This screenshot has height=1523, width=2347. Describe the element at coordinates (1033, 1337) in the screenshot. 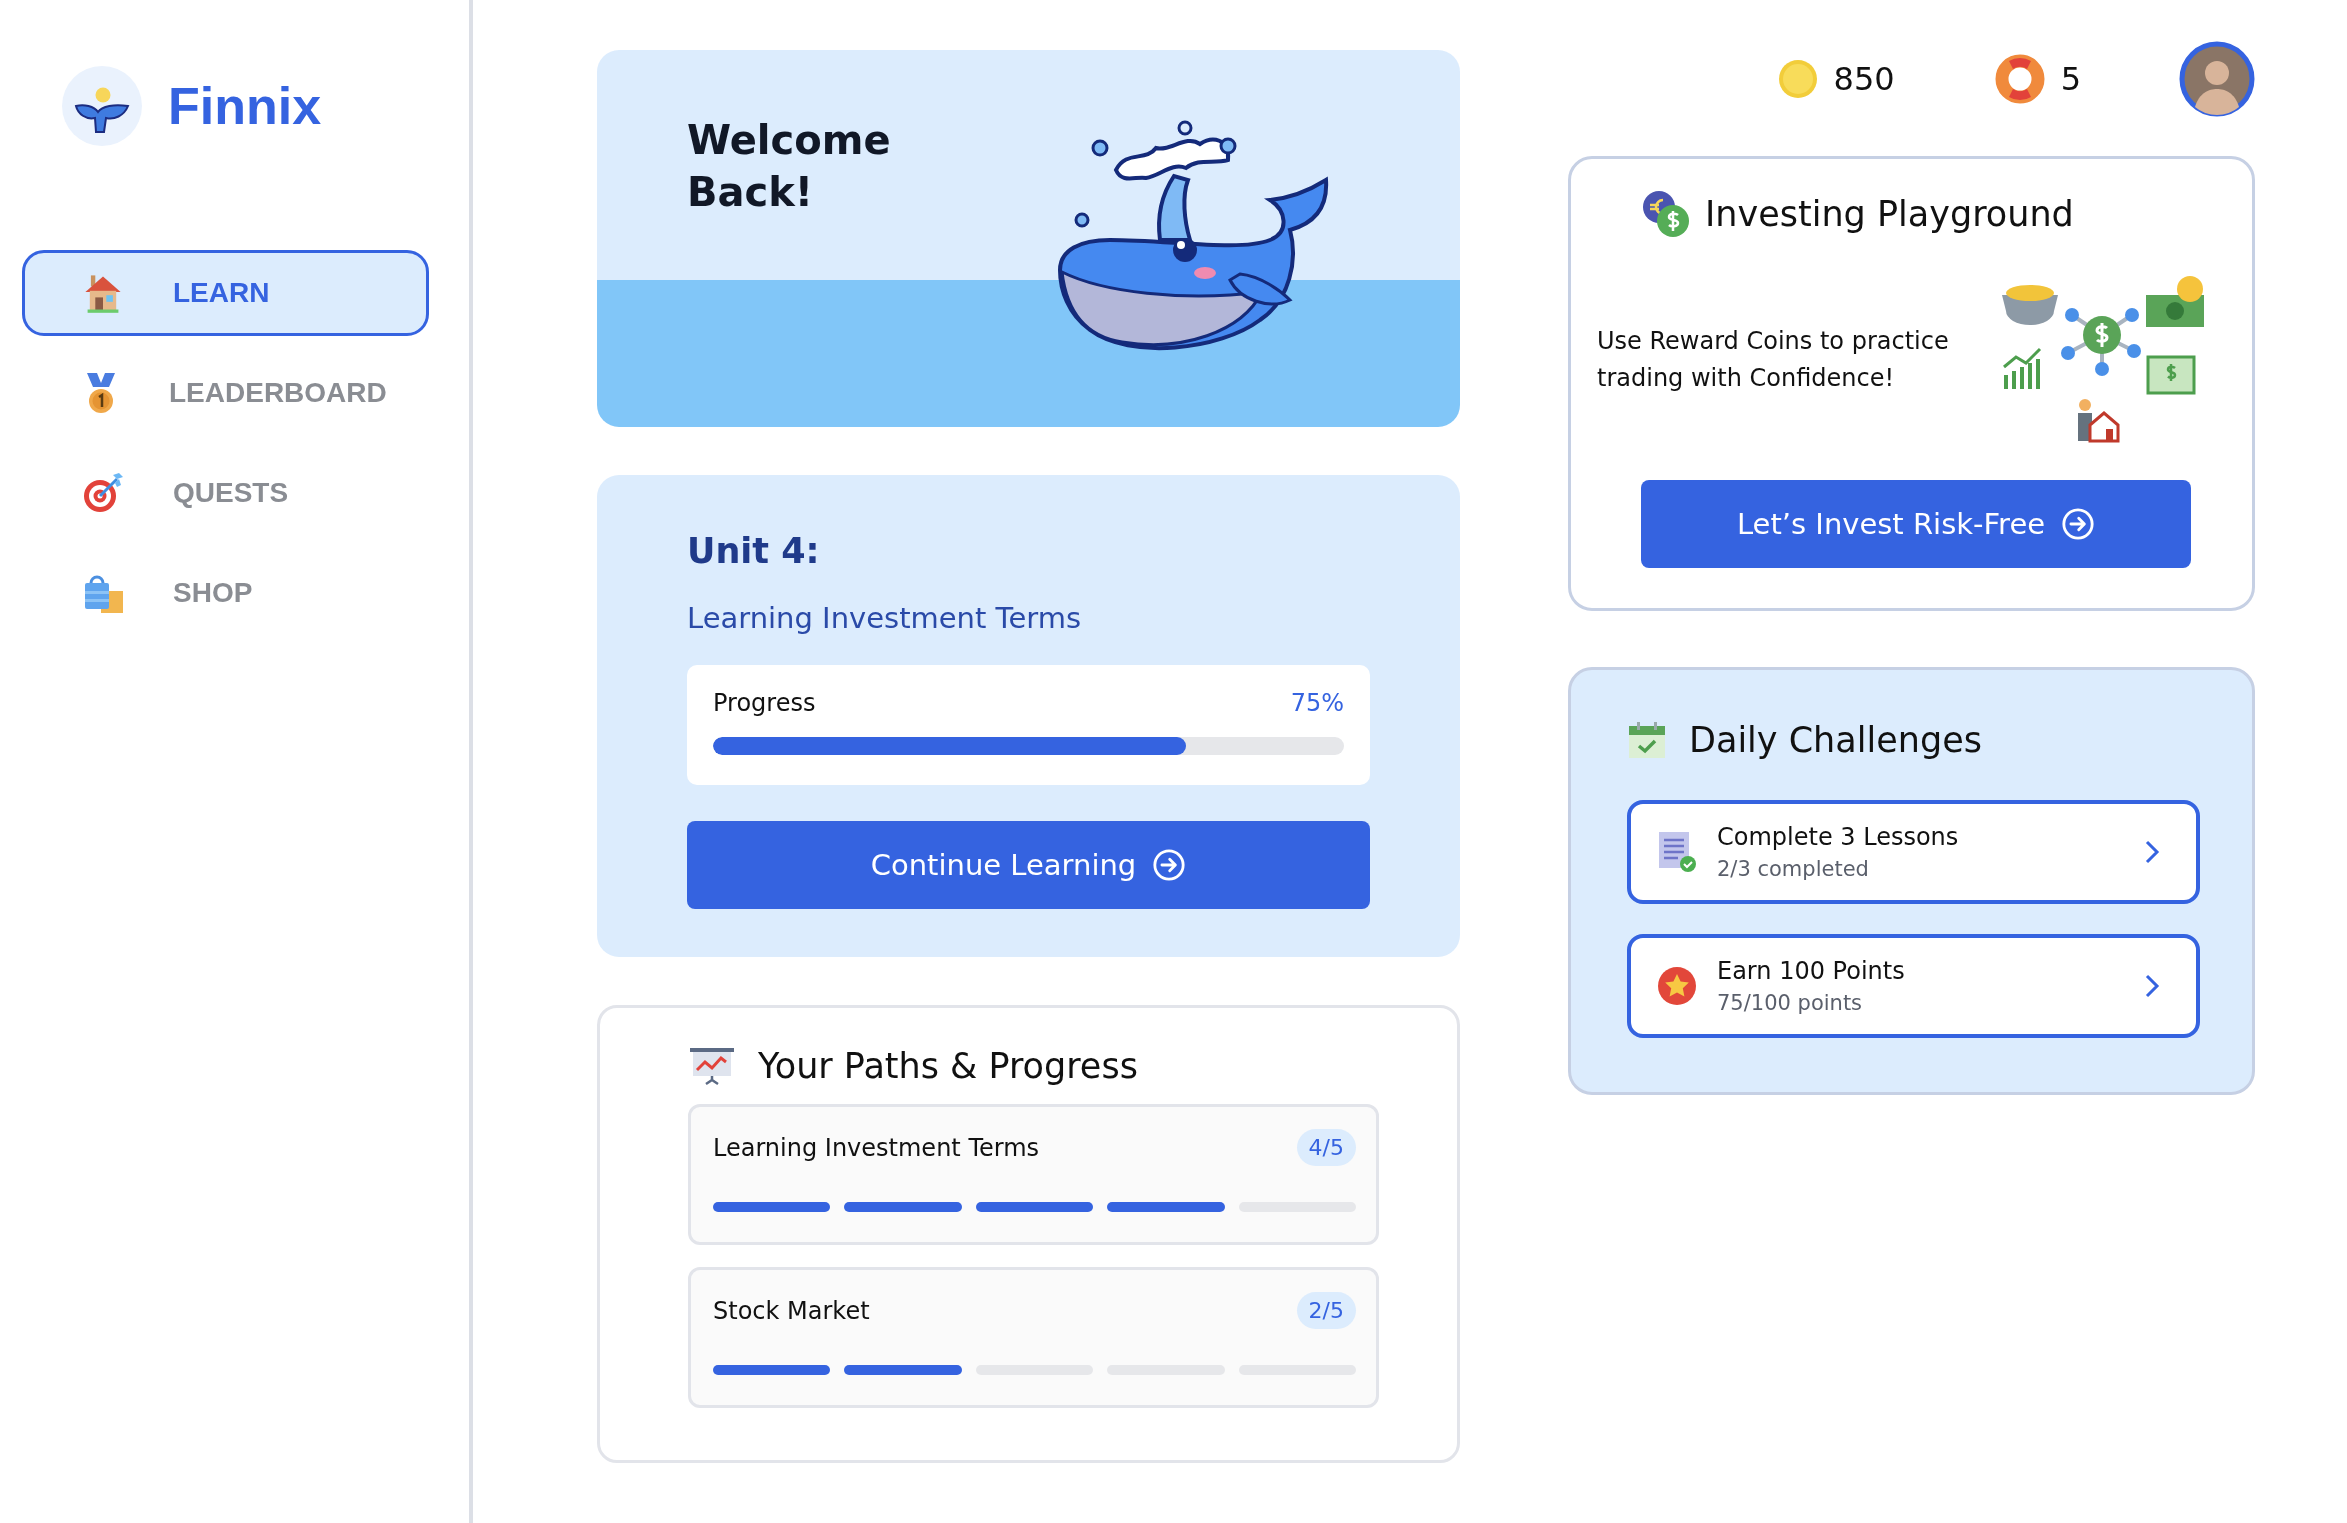

I see `path-card: Stock Market 2/5` at that location.